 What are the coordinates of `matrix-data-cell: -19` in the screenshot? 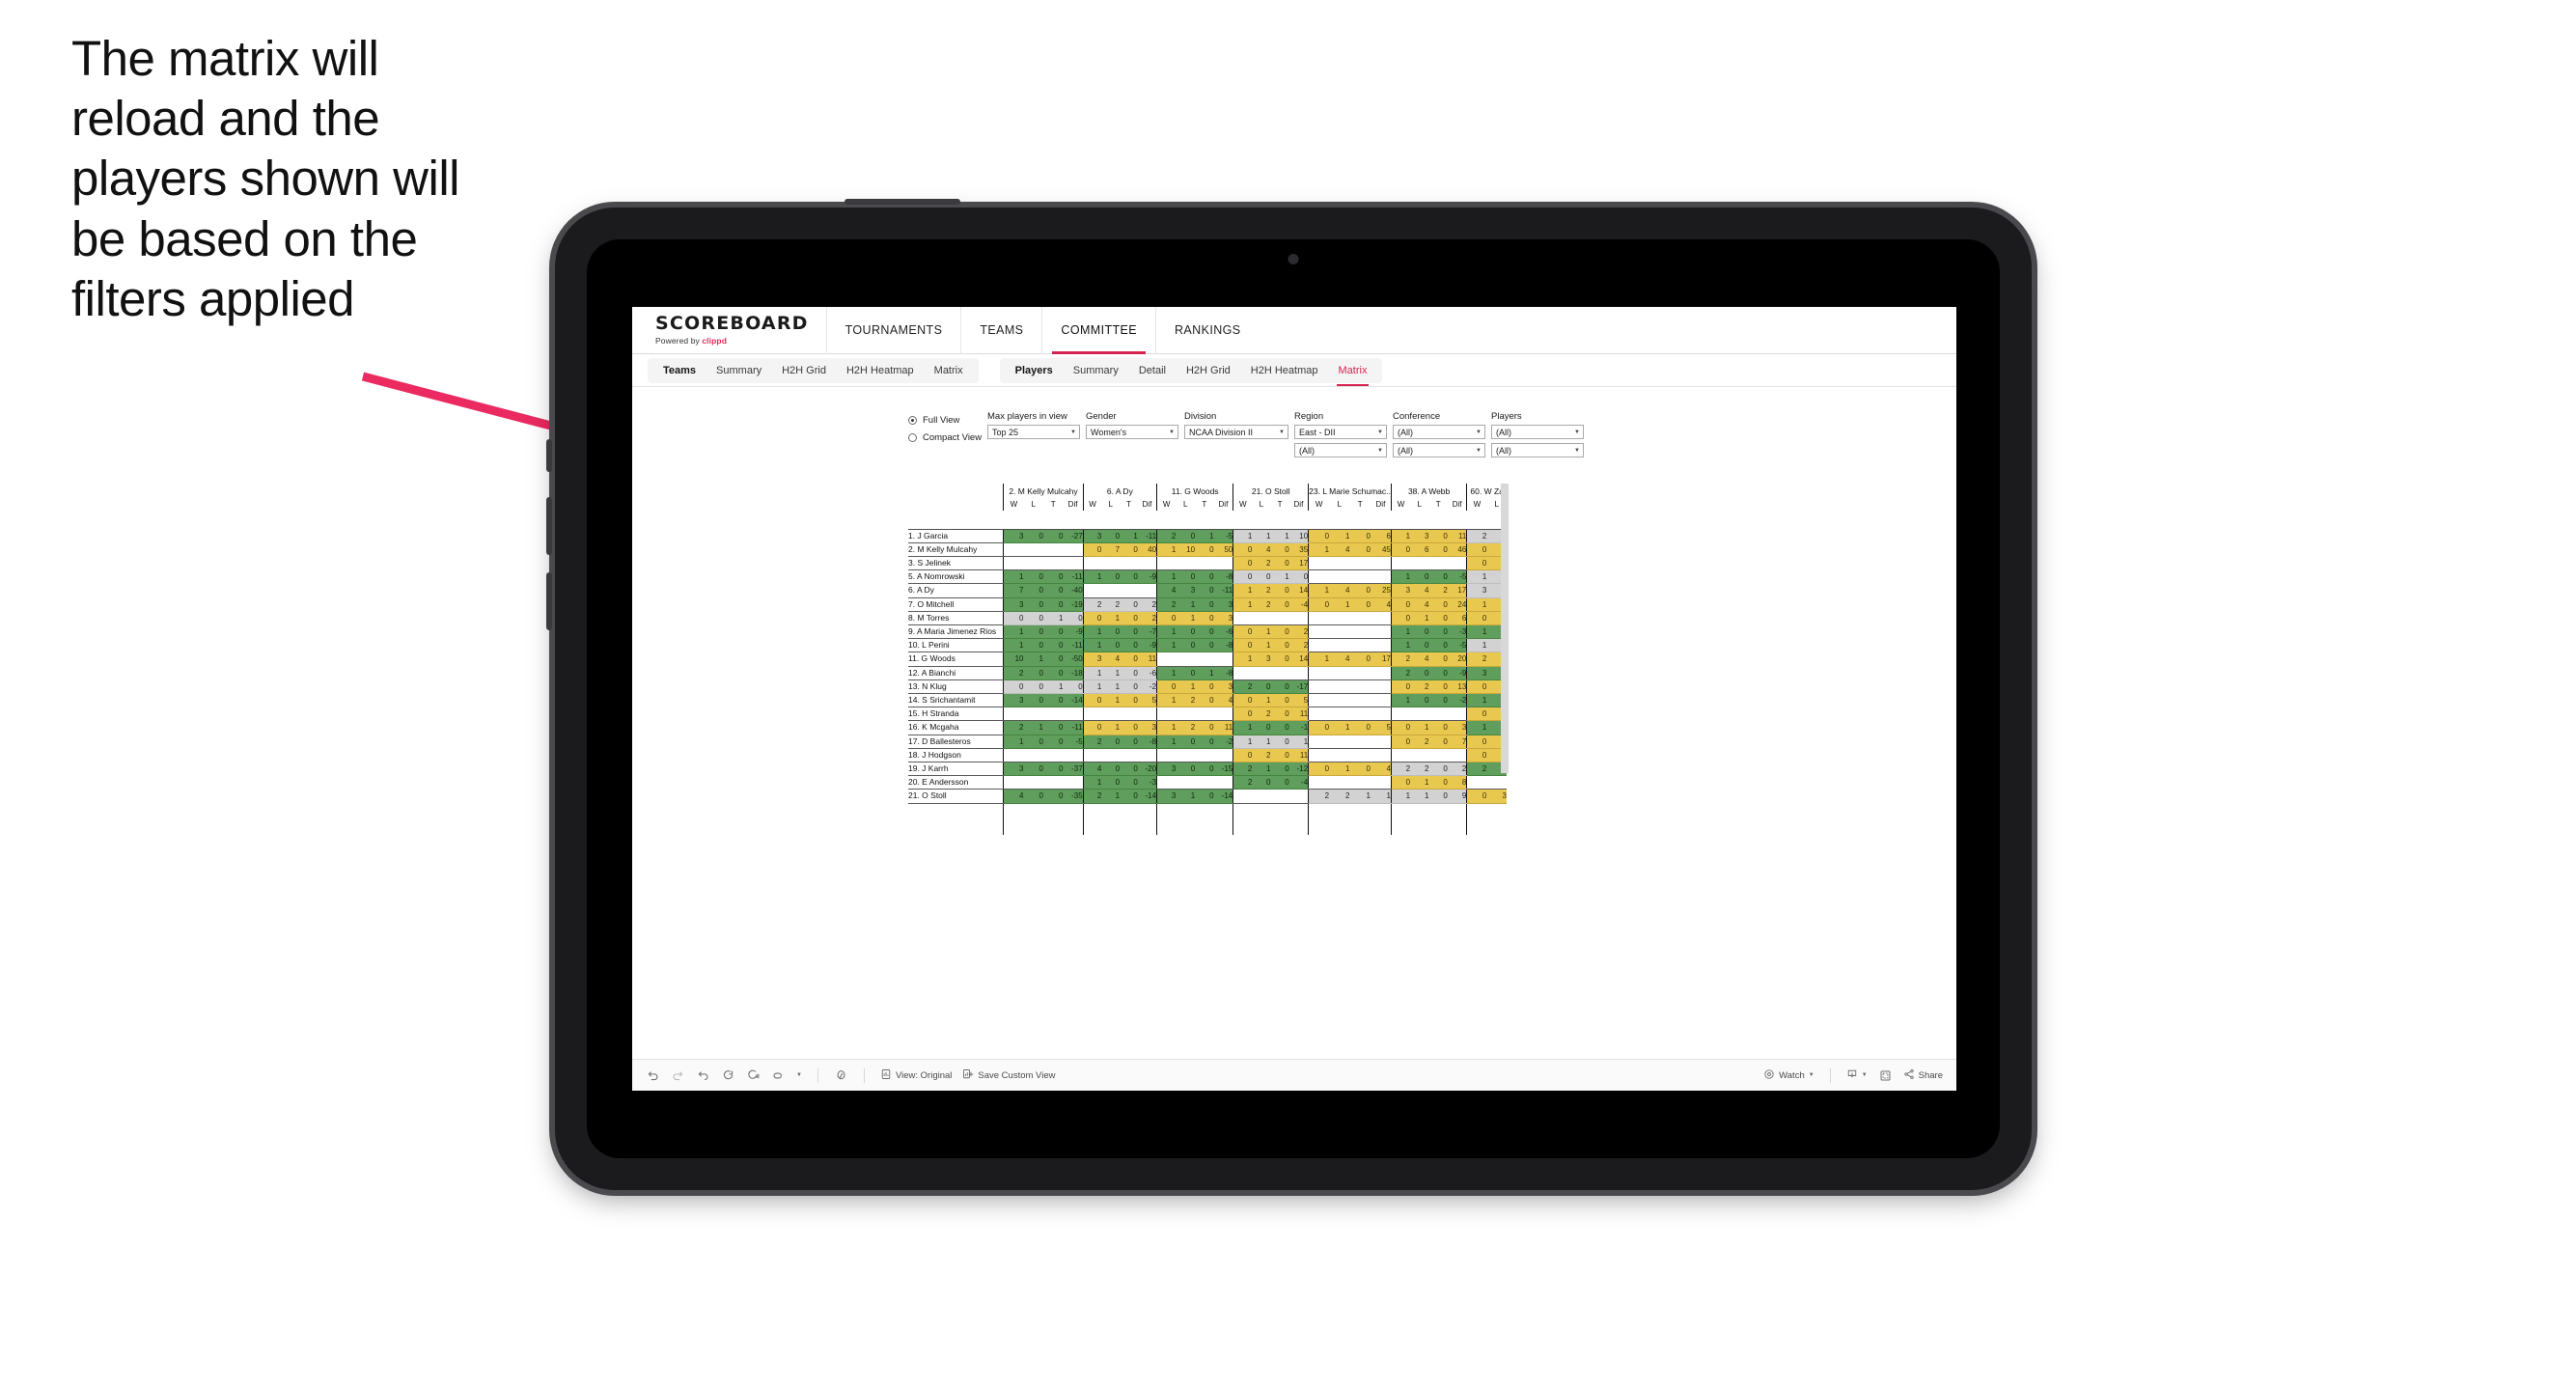 It's located at (1073, 604).